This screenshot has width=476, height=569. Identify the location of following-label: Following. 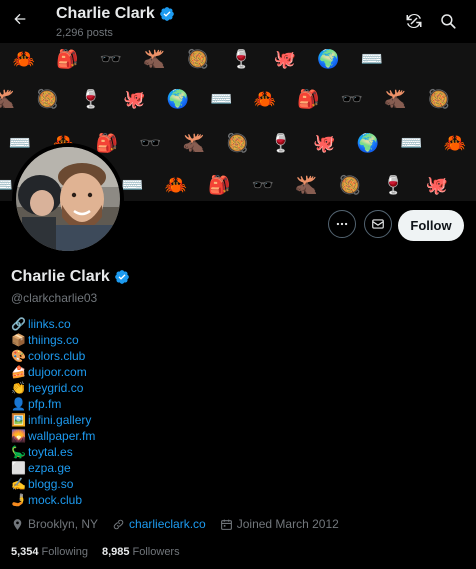
(64, 552).